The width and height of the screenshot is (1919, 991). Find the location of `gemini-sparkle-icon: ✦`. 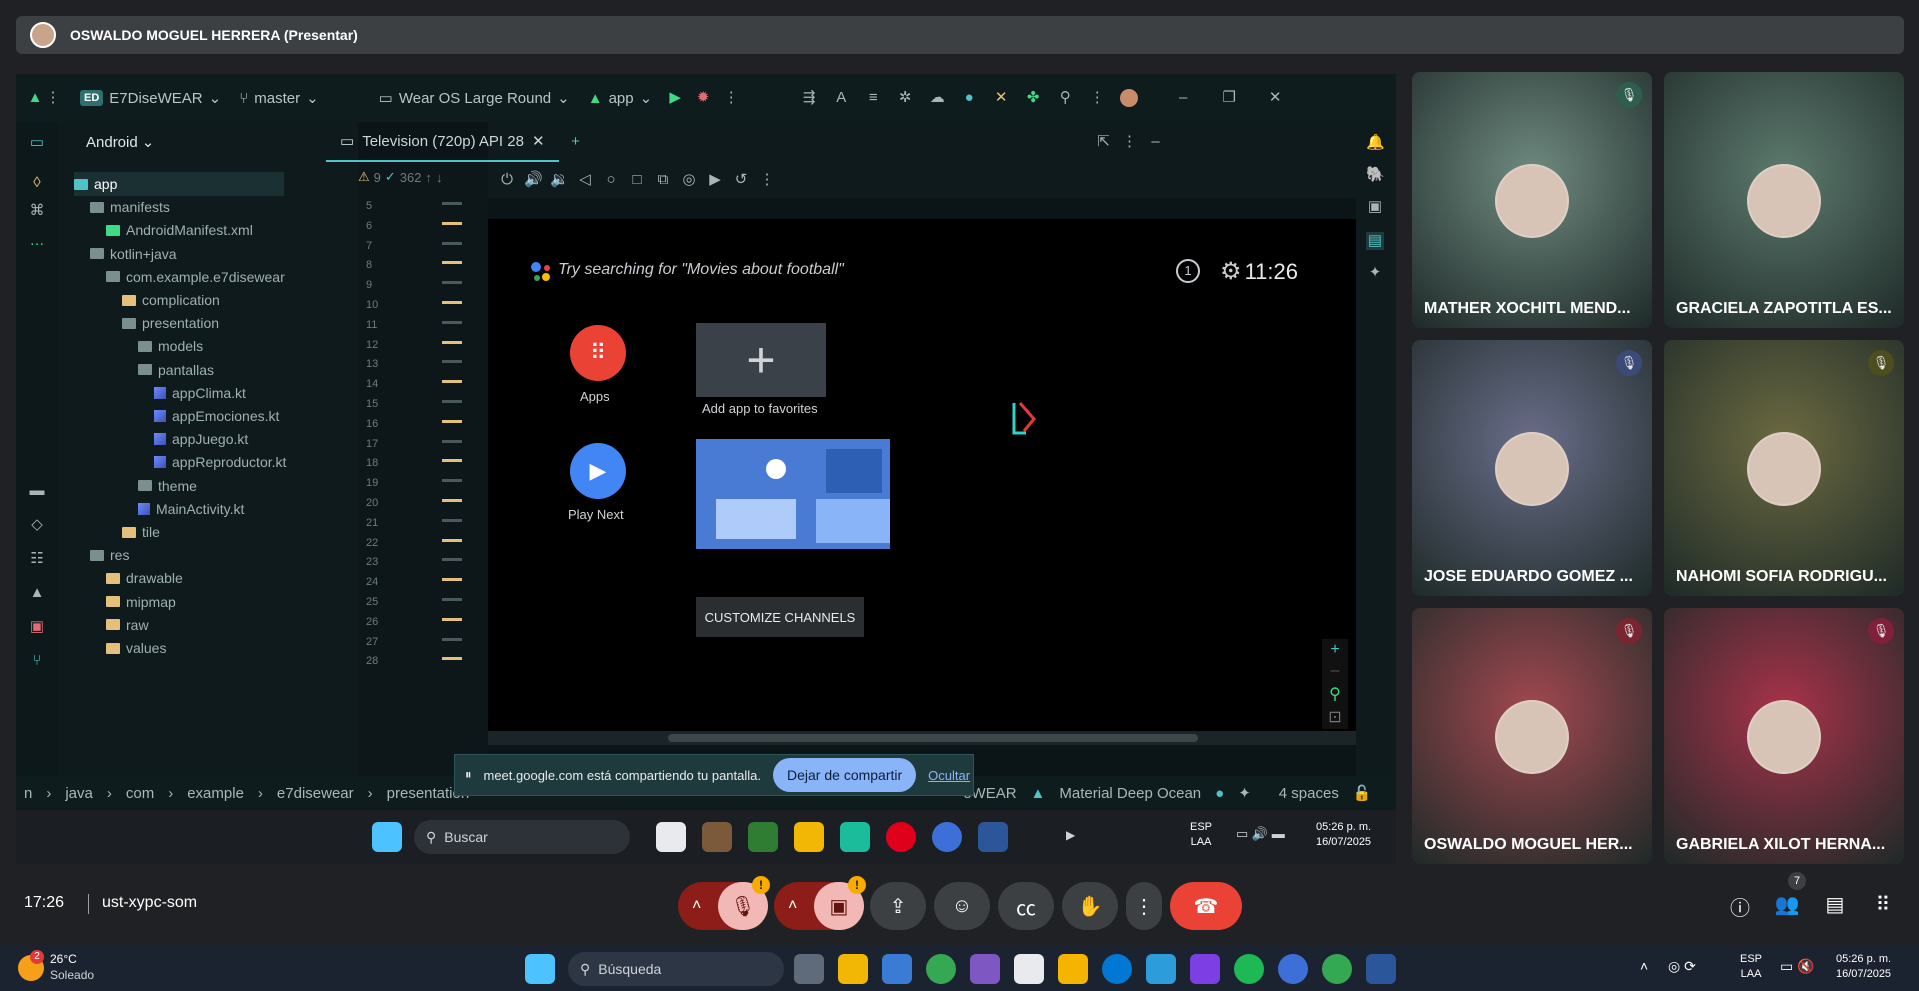

gemini-sparkle-icon: ✦ is located at coordinates (1375, 273).